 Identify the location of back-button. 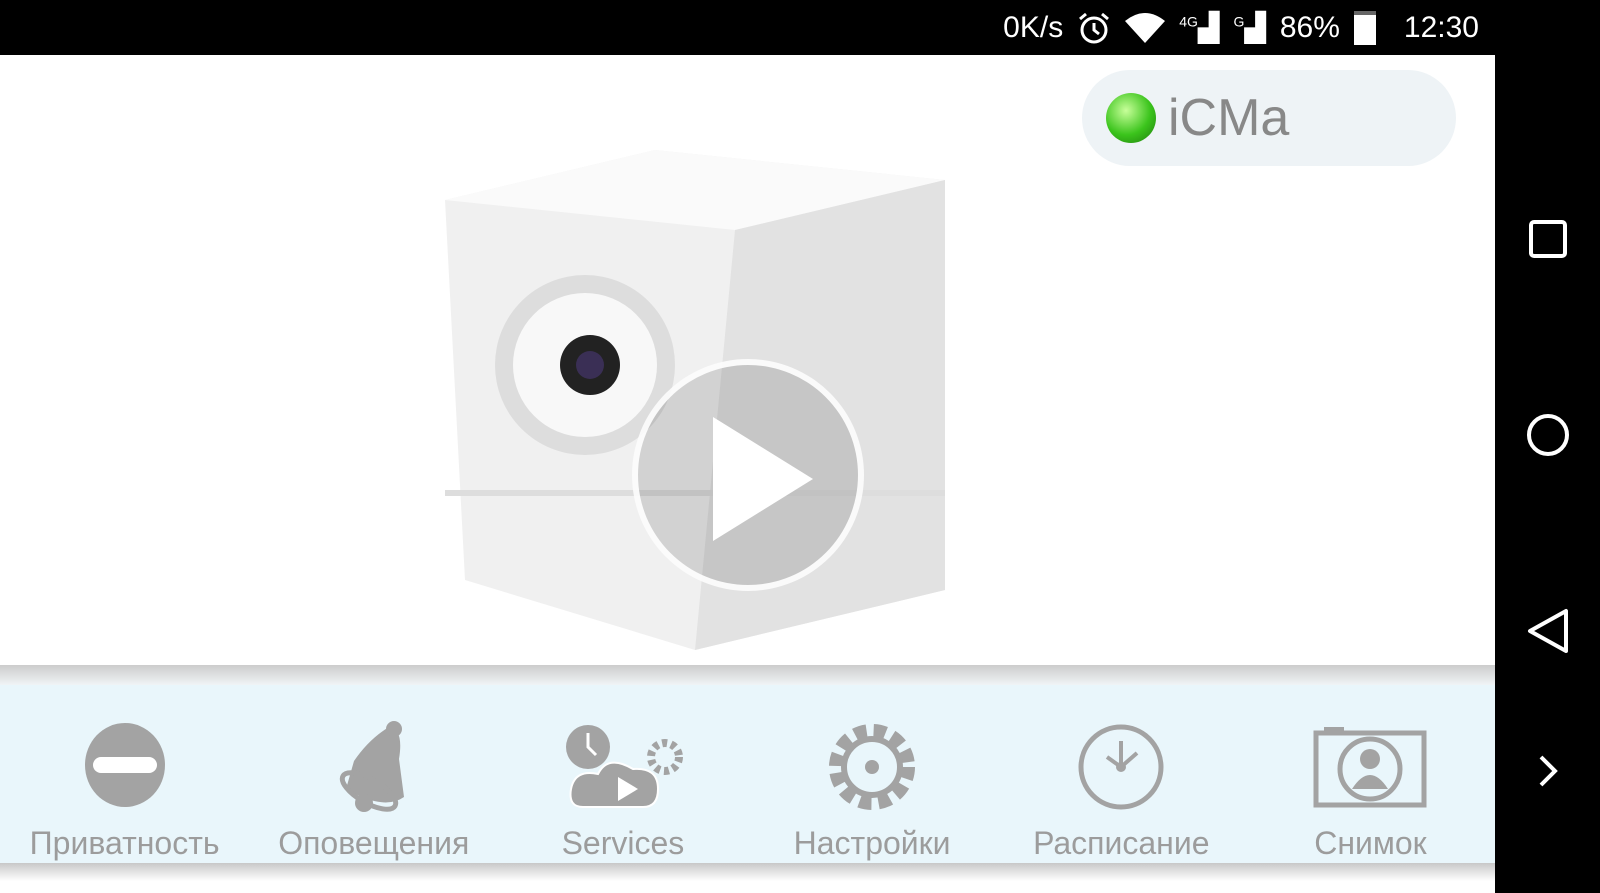
(1548, 631).